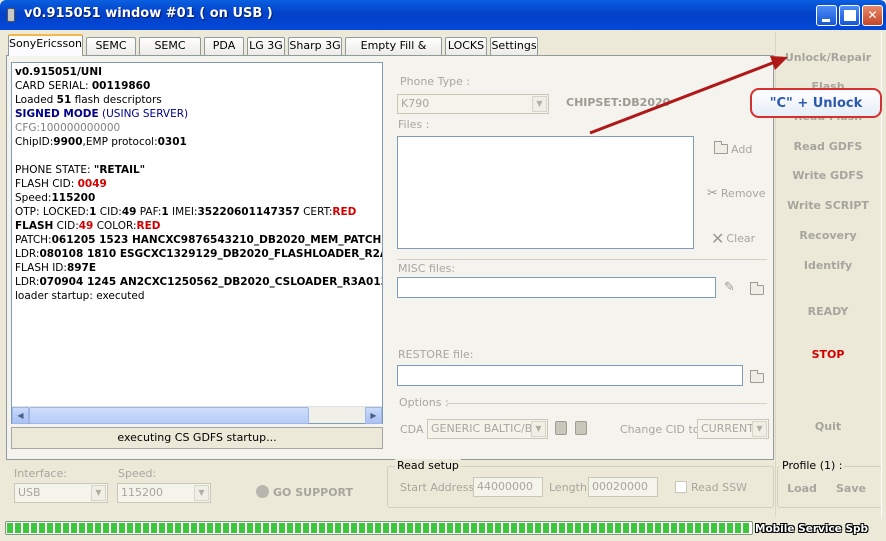 The image size is (886, 541). I want to click on annotation-arrow, so click(688, 95).